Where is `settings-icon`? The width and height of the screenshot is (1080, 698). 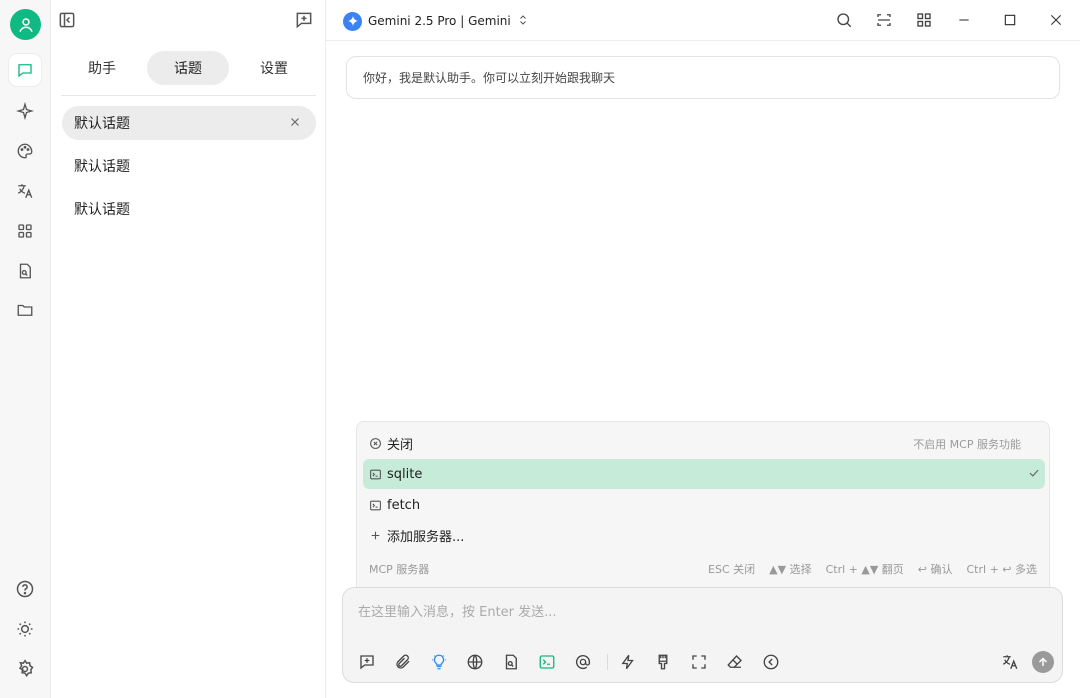
settings-icon is located at coordinates (25, 669).